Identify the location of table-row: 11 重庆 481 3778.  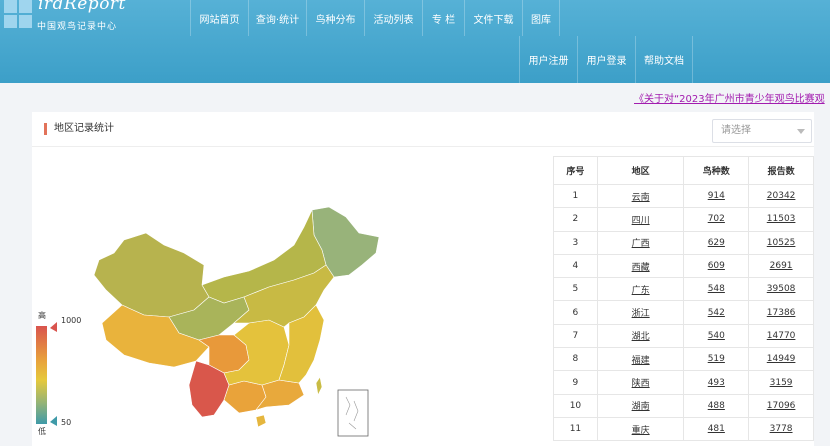
(683, 429).